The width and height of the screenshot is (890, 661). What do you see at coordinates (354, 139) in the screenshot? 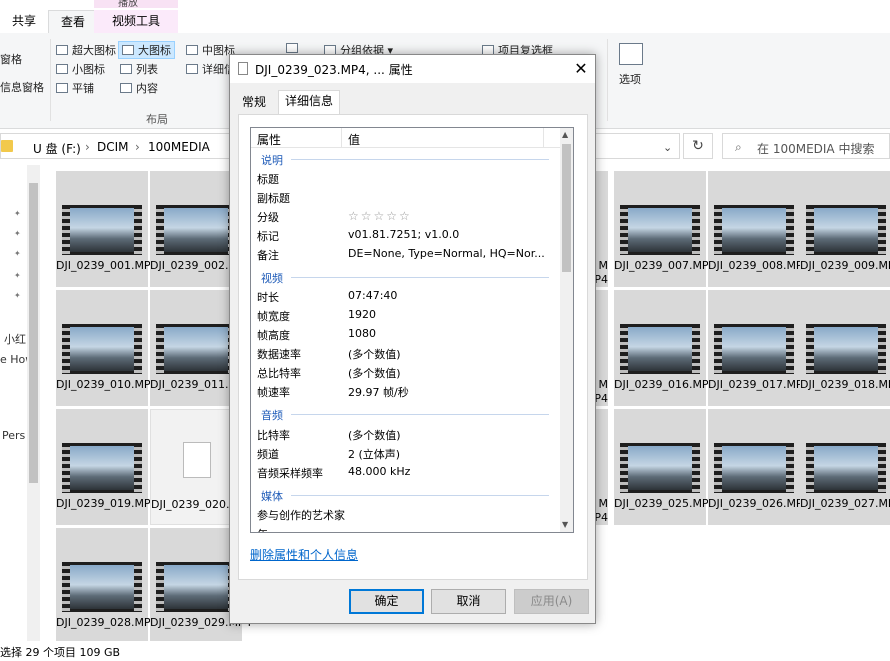
I see `column-header-value: 值` at bounding box center [354, 139].